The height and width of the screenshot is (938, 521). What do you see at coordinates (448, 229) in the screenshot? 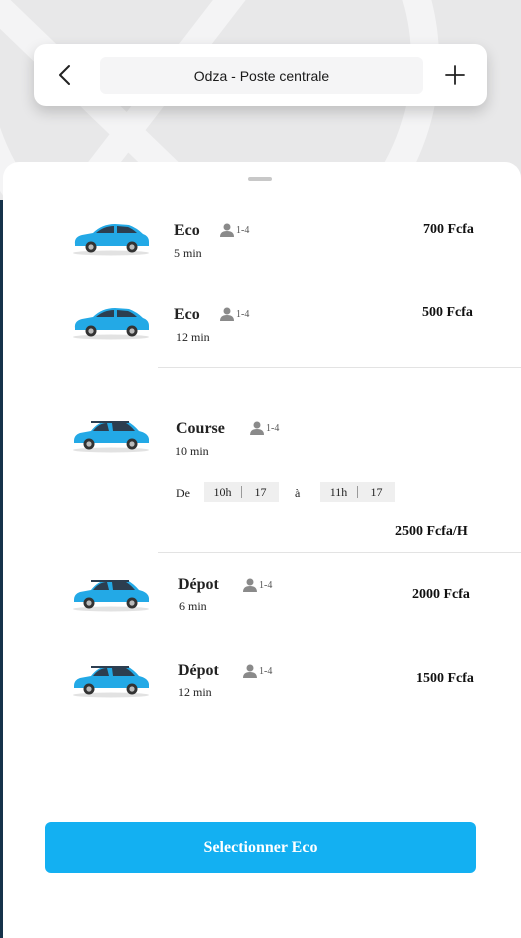
I see `price: 700 Fcfa` at bounding box center [448, 229].